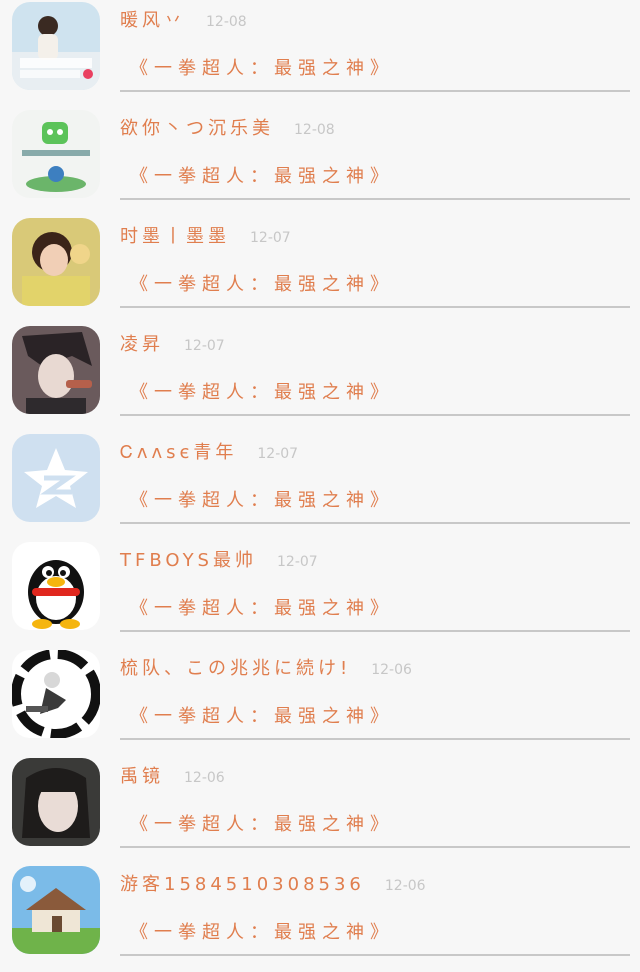  I want to click on list-item: 暖风丷 12-08 《一拳超人：最强之神》, so click(320, 54).